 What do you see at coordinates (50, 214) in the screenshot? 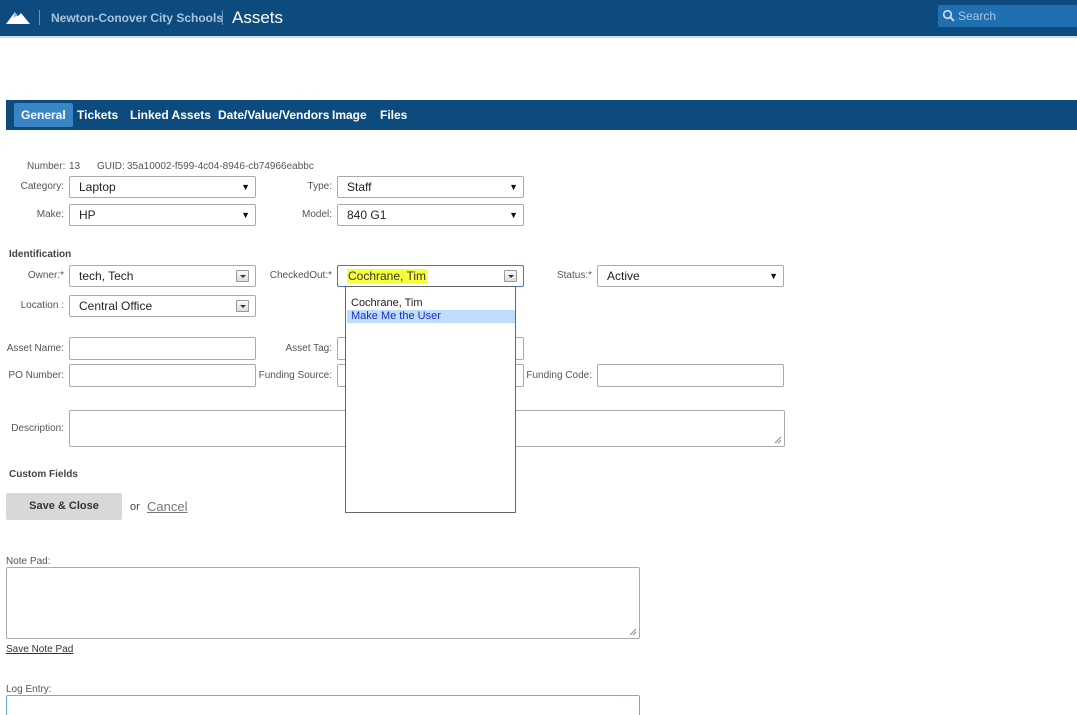
I see `make-label: Make:` at bounding box center [50, 214].